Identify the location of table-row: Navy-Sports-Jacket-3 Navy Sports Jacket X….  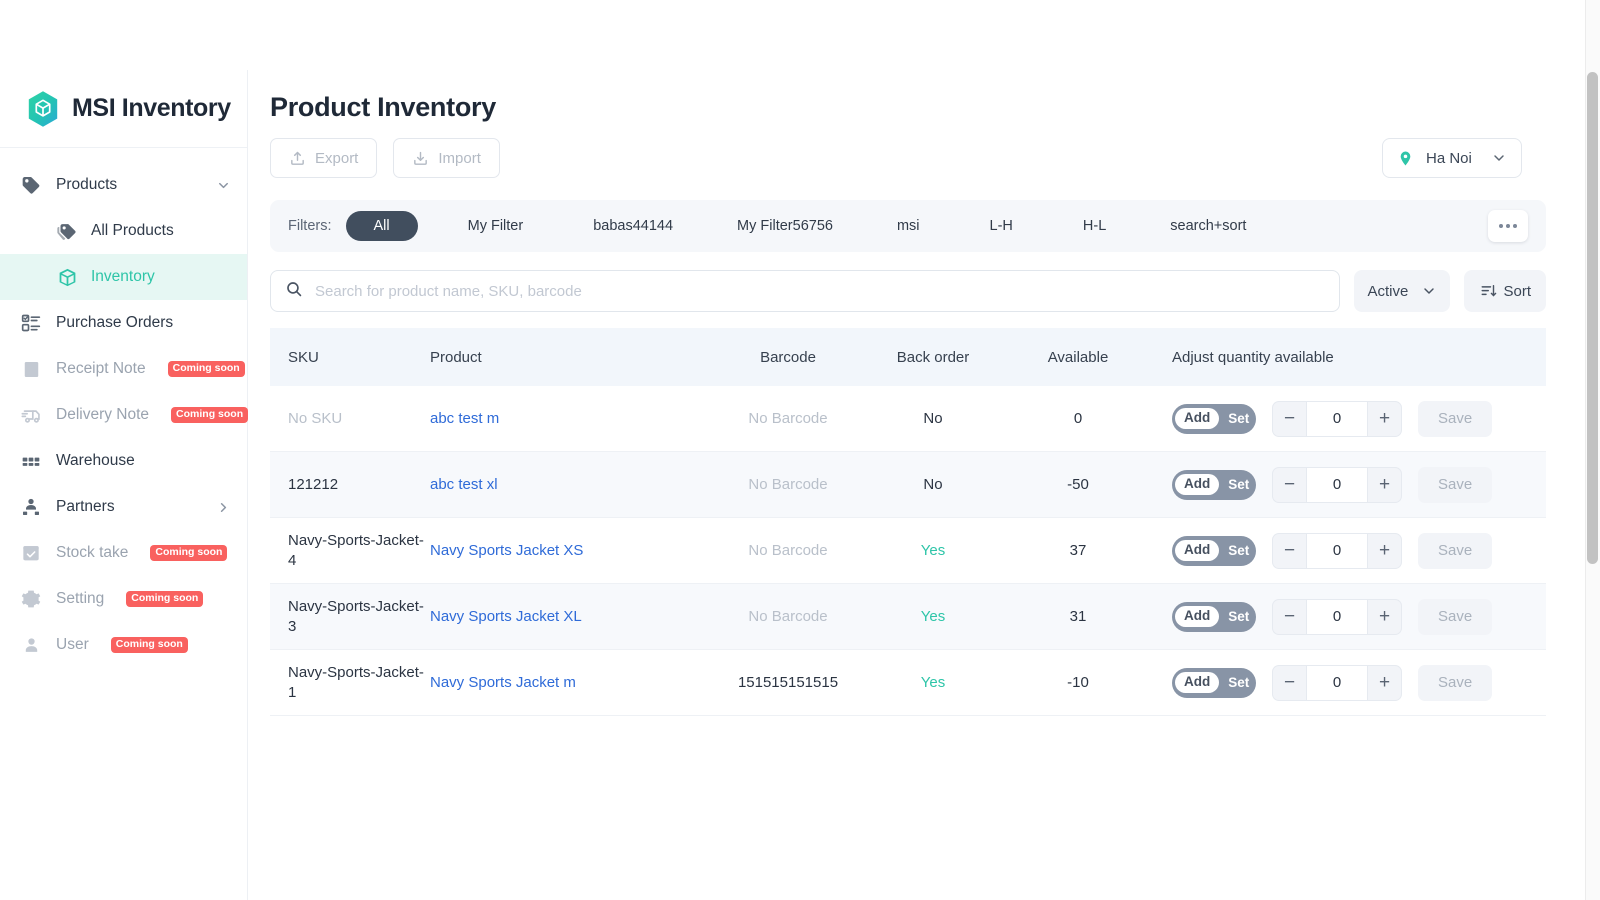
(908, 617).